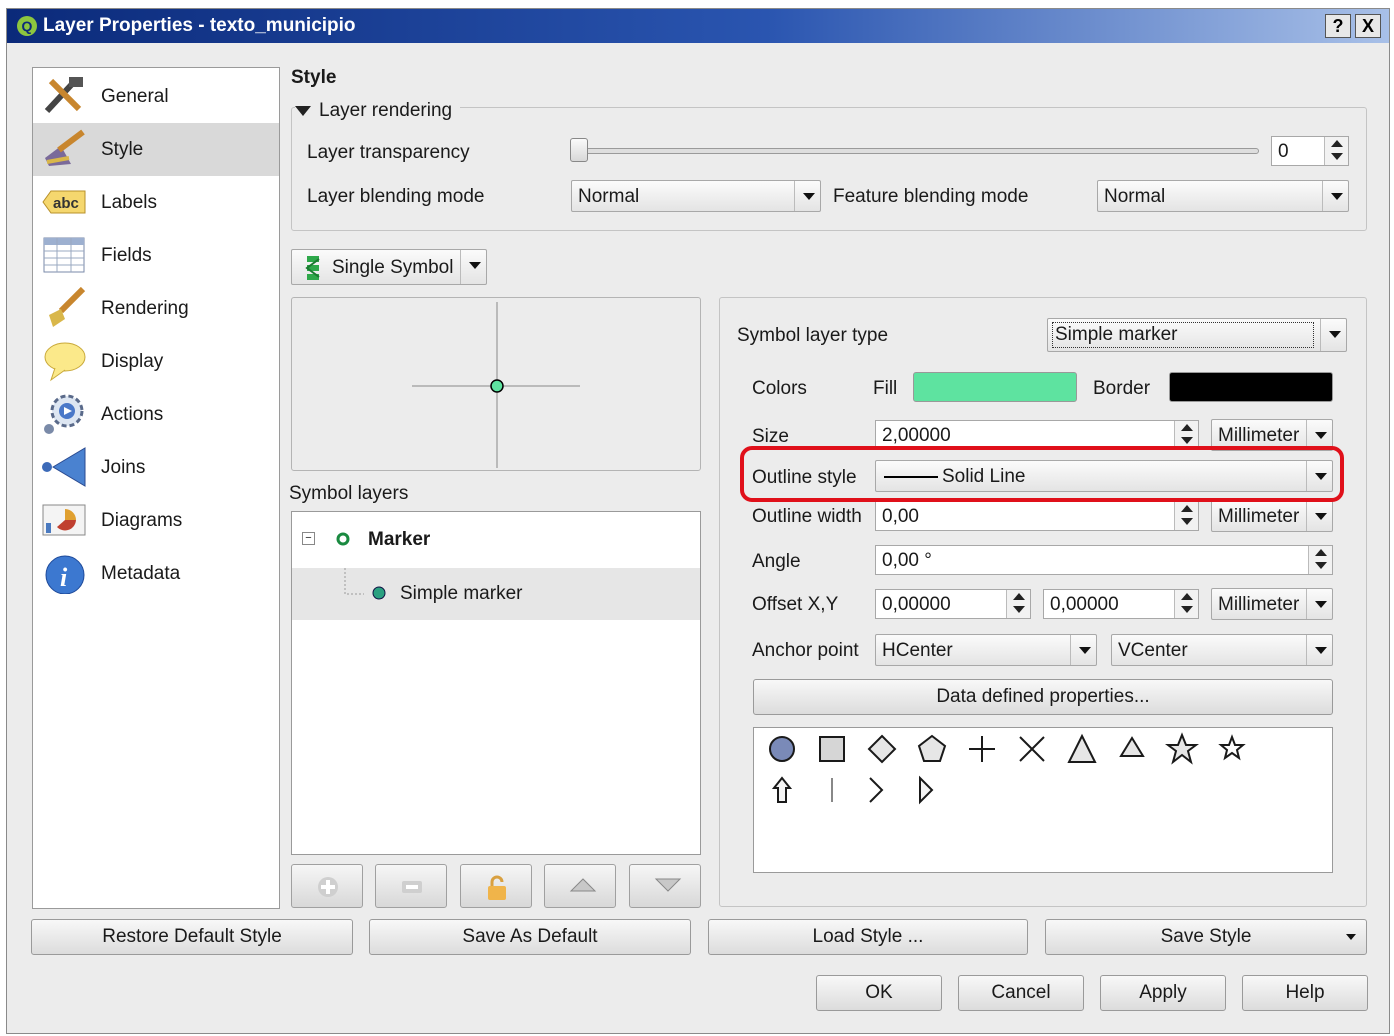 The height and width of the screenshot is (1036, 1394). What do you see at coordinates (579, 150) in the screenshot?
I see `transparency-slider-handle` at bounding box center [579, 150].